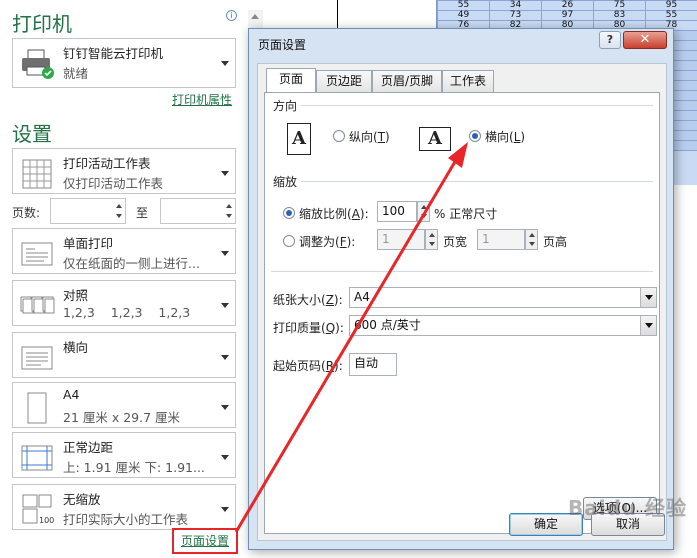 The height and width of the screenshot is (558, 697). What do you see at coordinates (503, 325) in the screenshot?
I see `print-quality-combo: 600 点/英寸` at bounding box center [503, 325].